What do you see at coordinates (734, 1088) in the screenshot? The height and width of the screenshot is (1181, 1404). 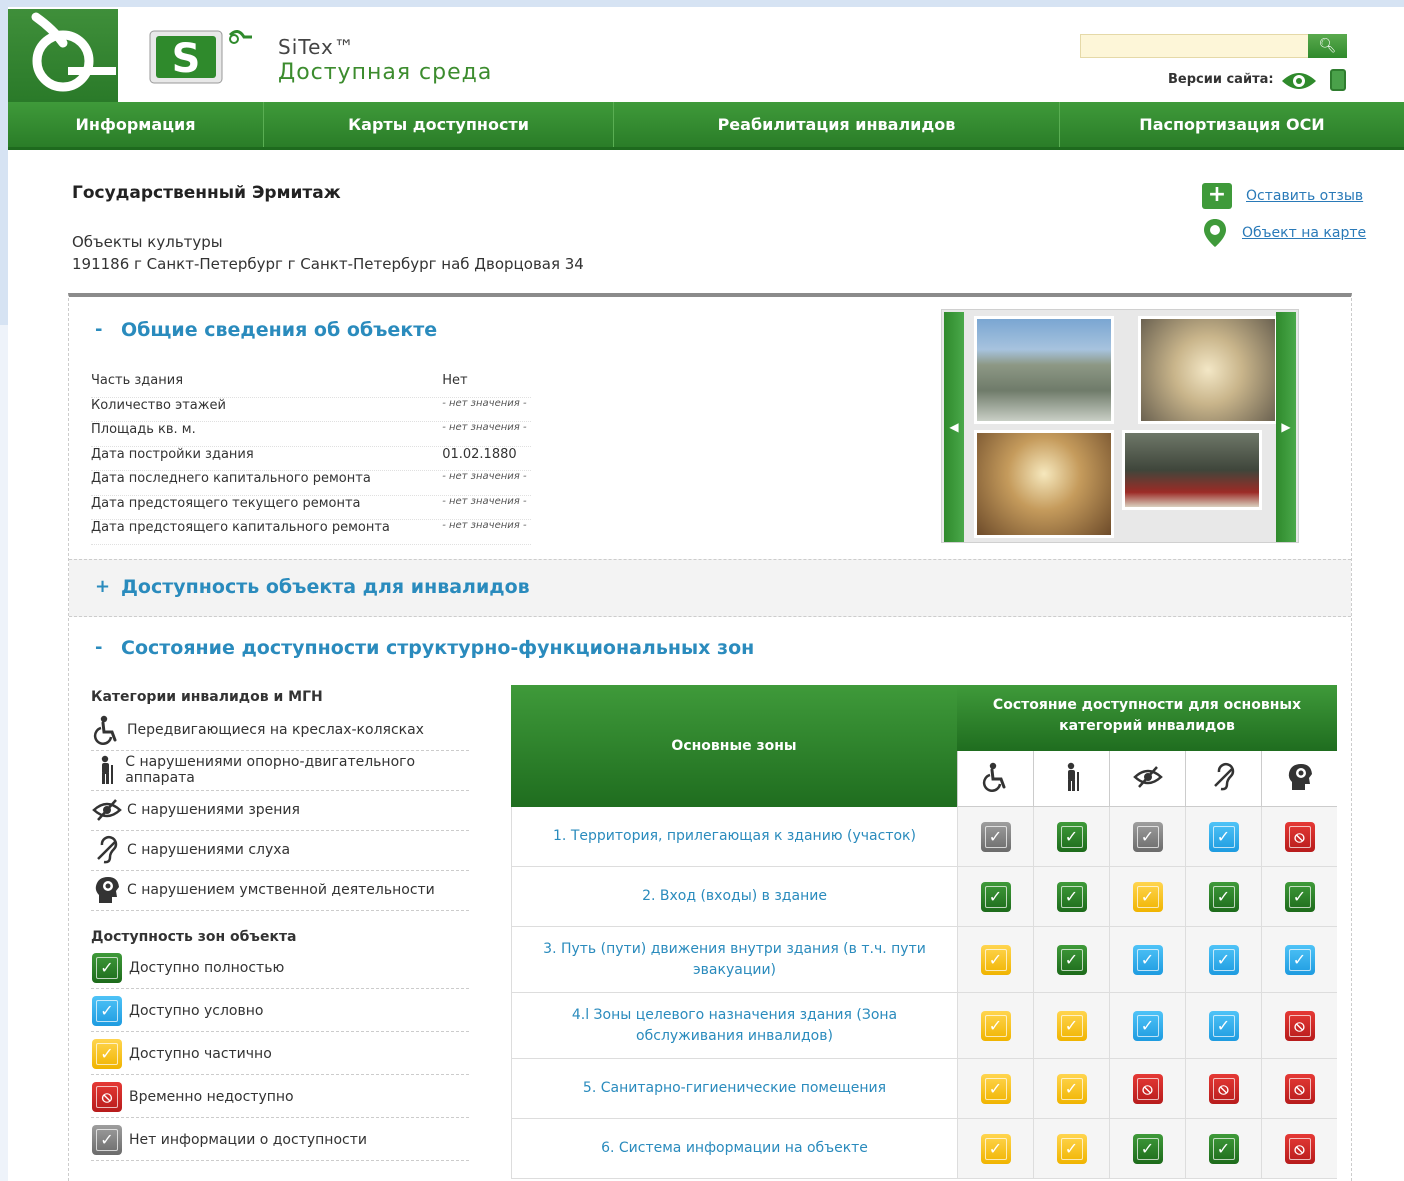 I see `zone-link: 5. Санитарно-гигиенические помещения` at bounding box center [734, 1088].